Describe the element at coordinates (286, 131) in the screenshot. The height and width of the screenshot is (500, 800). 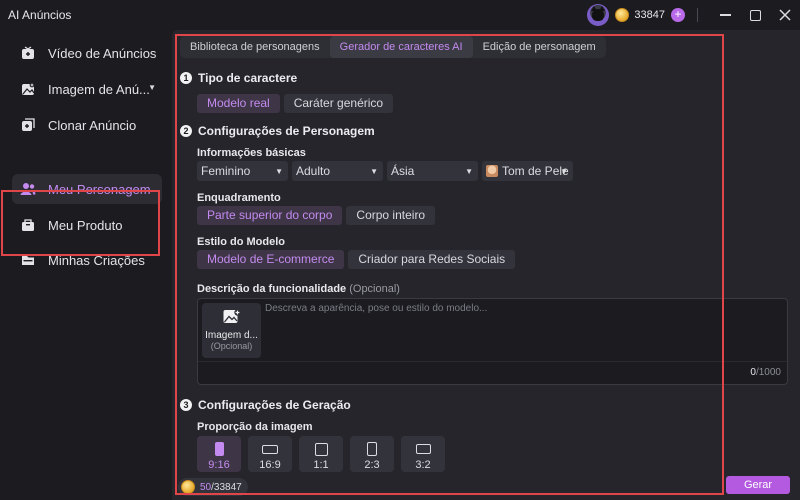
I see `section-title: Configurações de Personagem` at that location.